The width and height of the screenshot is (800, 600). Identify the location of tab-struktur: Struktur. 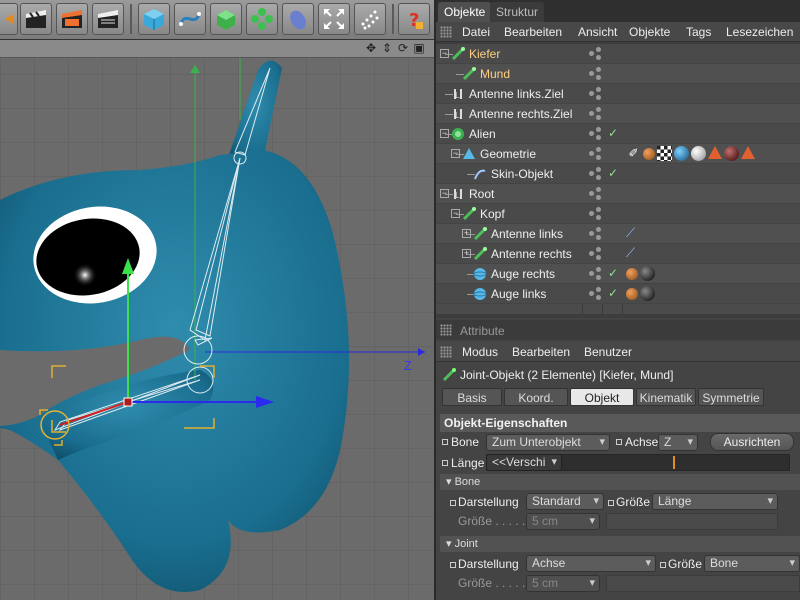
(517, 12).